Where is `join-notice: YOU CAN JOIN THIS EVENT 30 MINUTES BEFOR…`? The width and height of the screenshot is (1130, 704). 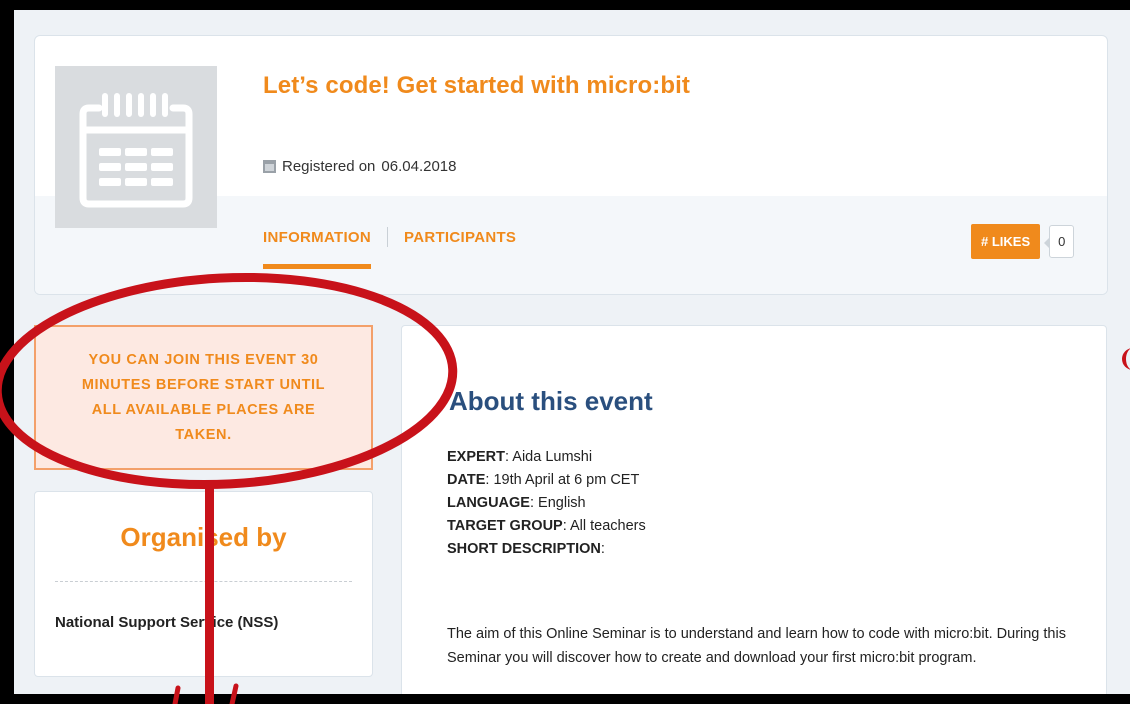 join-notice: YOU CAN JOIN THIS EVENT 30 MINUTES BEFOR… is located at coordinates (203, 397).